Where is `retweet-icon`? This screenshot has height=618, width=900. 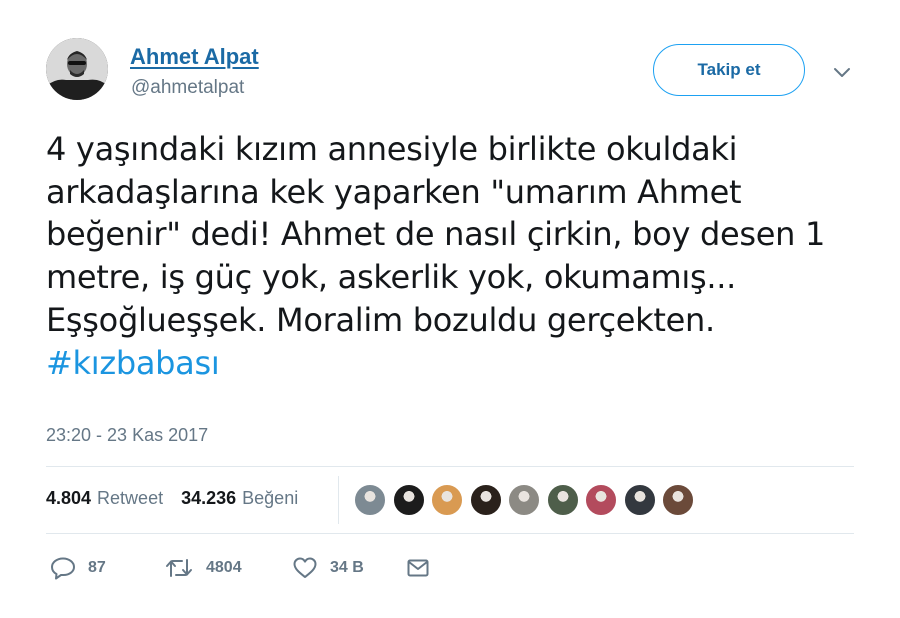
retweet-icon is located at coordinates (179, 568).